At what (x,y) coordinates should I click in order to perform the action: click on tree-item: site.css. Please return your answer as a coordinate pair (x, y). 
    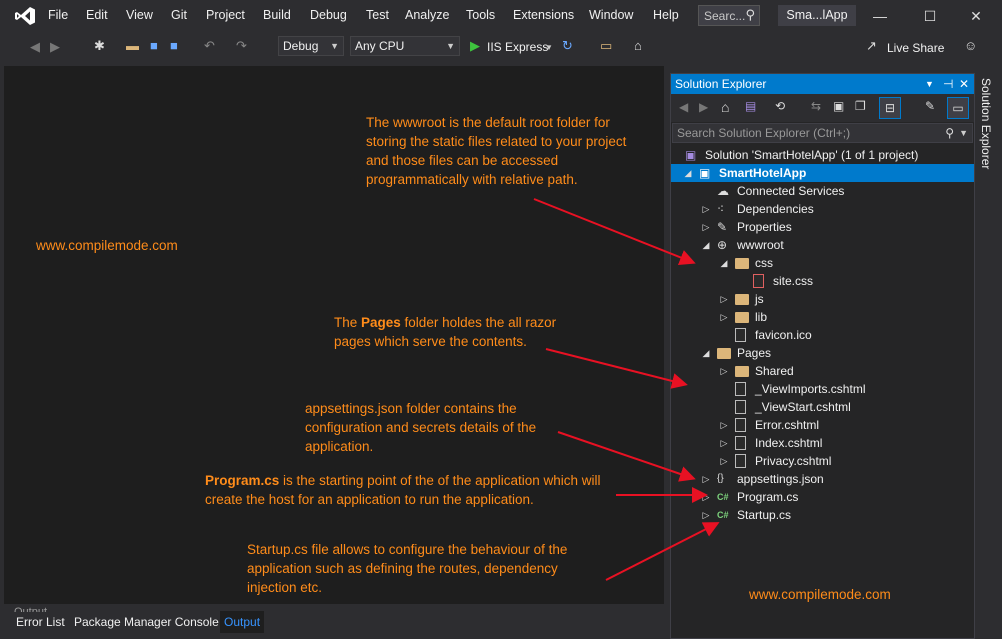
    Looking at the image, I should click on (822, 281).